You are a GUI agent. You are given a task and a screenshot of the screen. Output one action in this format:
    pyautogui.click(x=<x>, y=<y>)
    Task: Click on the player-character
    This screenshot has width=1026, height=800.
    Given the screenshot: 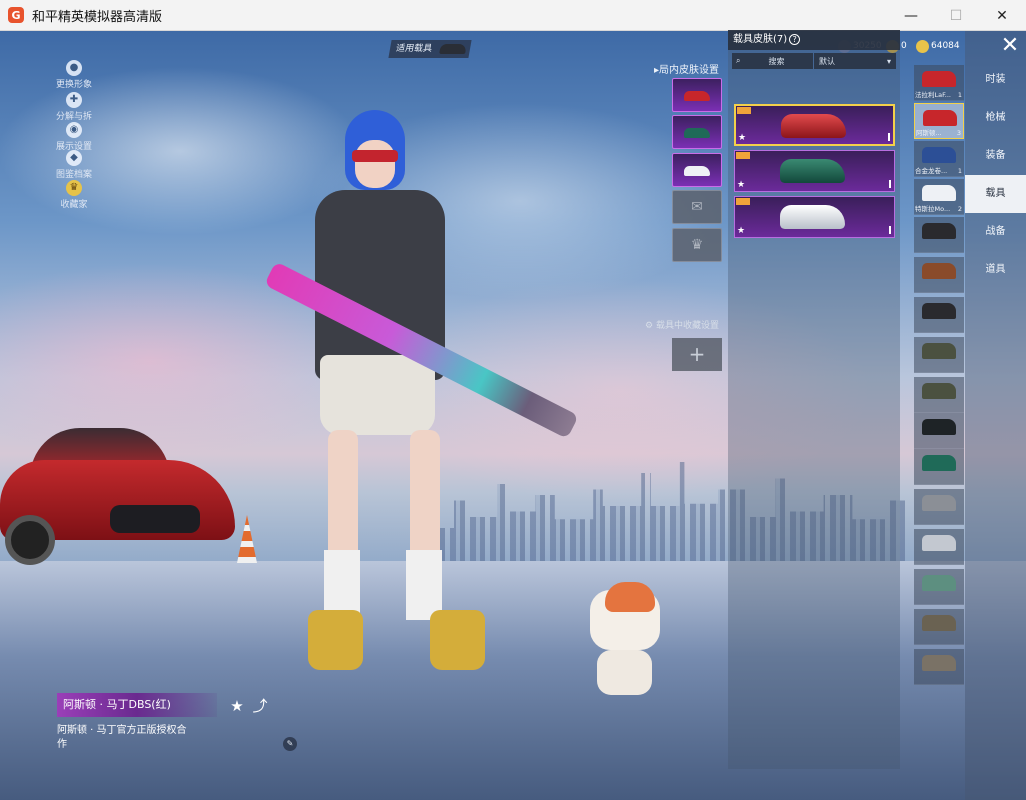 What is the action you would take?
    pyautogui.click(x=382, y=405)
    